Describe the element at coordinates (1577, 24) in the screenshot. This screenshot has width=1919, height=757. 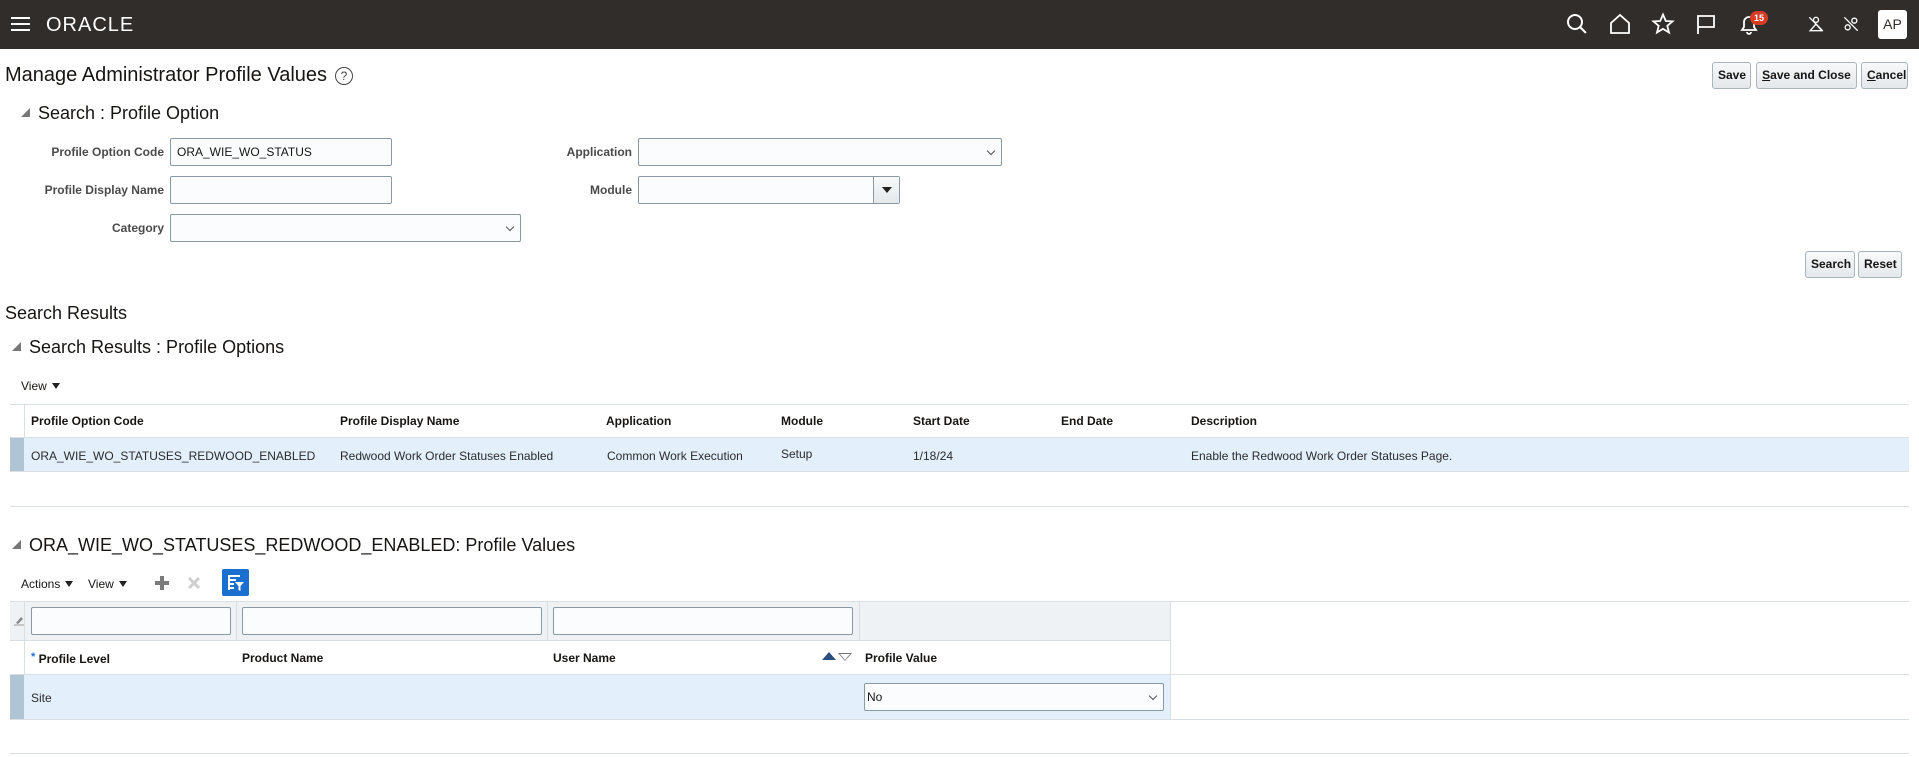
I see `search-icon` at that location.